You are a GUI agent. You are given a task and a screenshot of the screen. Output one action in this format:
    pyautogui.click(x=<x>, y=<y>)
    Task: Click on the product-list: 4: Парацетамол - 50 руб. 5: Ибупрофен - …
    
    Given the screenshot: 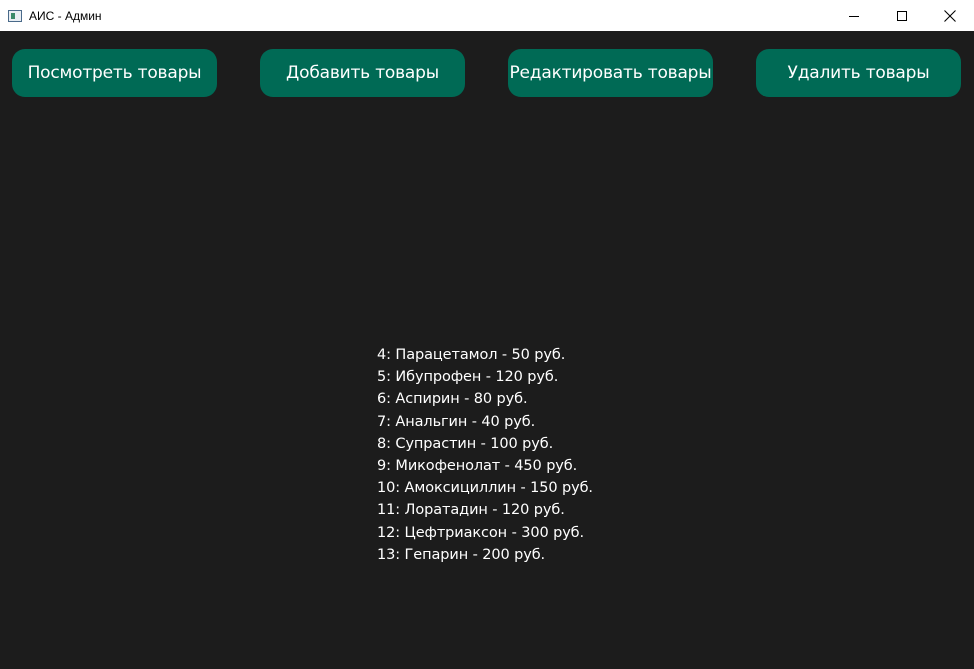 What is the action you would take?
    pyautogui.click(x=485, y=455)
    